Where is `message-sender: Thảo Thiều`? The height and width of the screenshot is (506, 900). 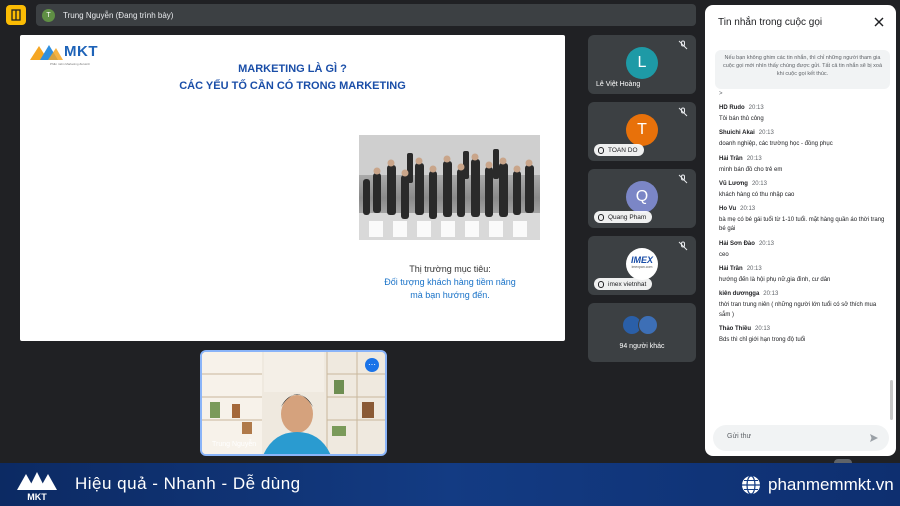 message-sender: Thảo Thiều is located at coordinates (735, 328).